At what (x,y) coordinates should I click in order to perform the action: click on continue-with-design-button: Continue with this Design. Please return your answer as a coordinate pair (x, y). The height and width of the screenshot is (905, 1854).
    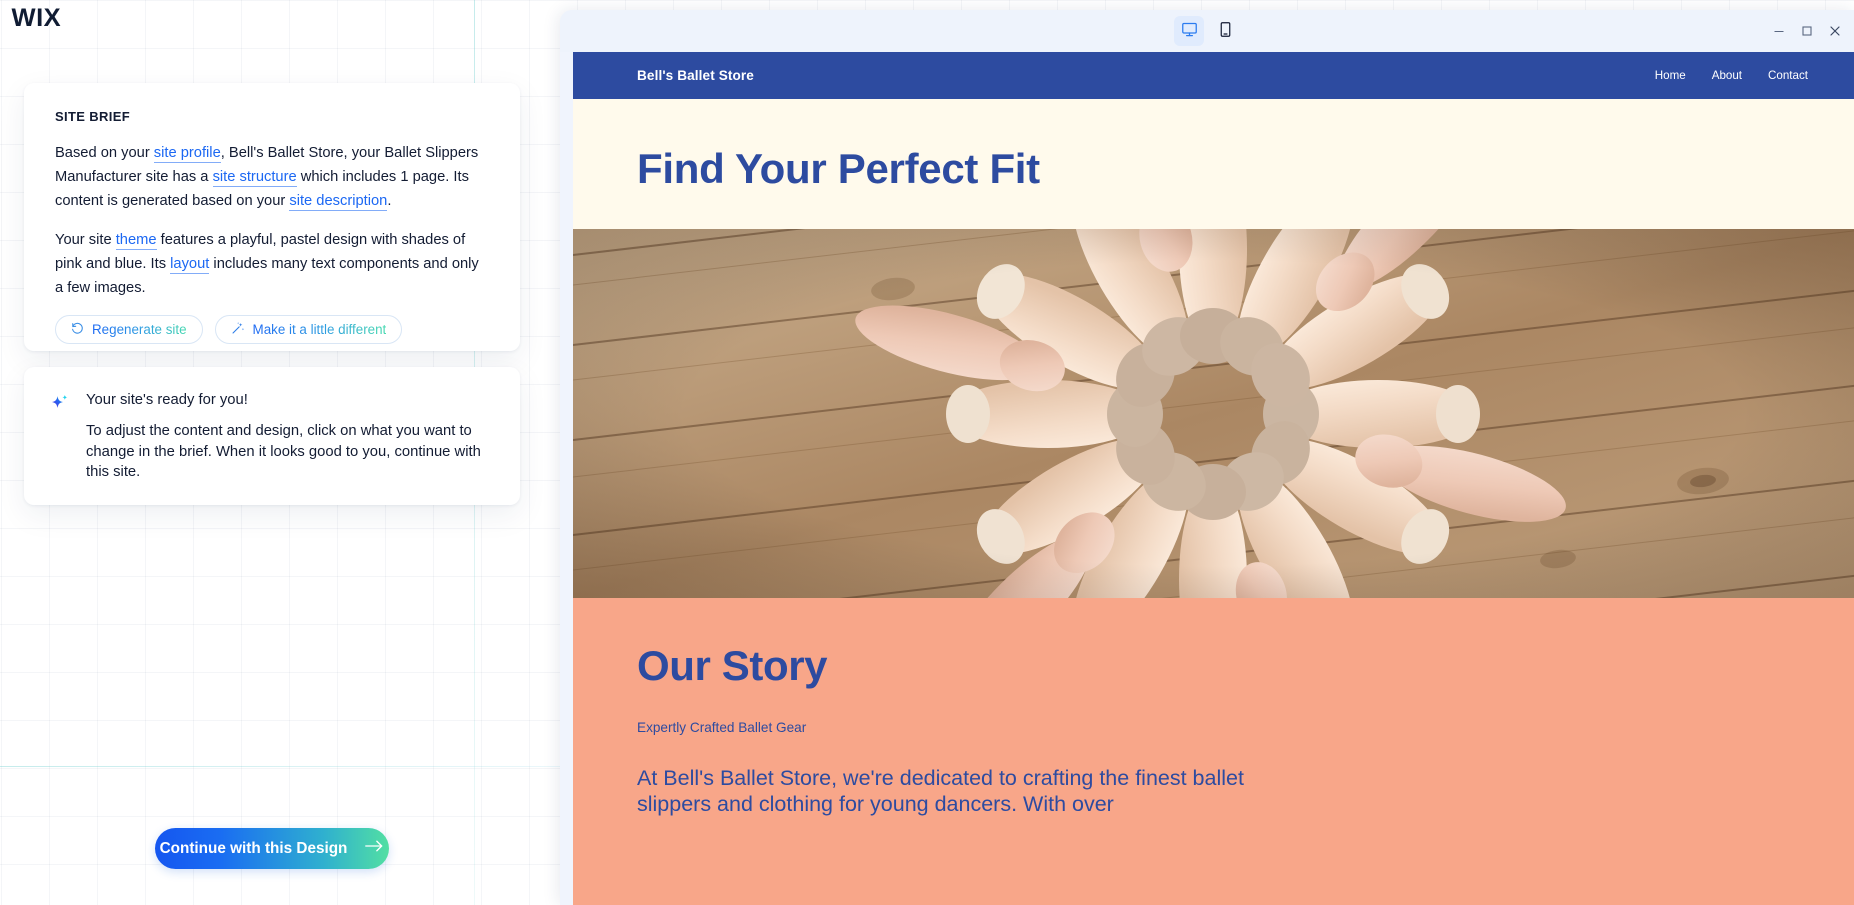
    Looking at the image, I should click on (272, 848).